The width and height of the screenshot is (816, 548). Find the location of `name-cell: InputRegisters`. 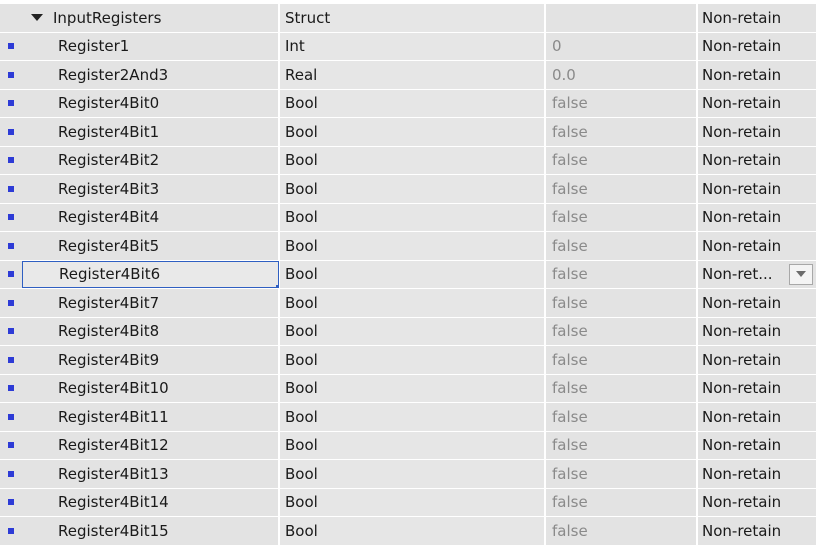

name-cell: InputRegisters is located at coordinates (150, 18).